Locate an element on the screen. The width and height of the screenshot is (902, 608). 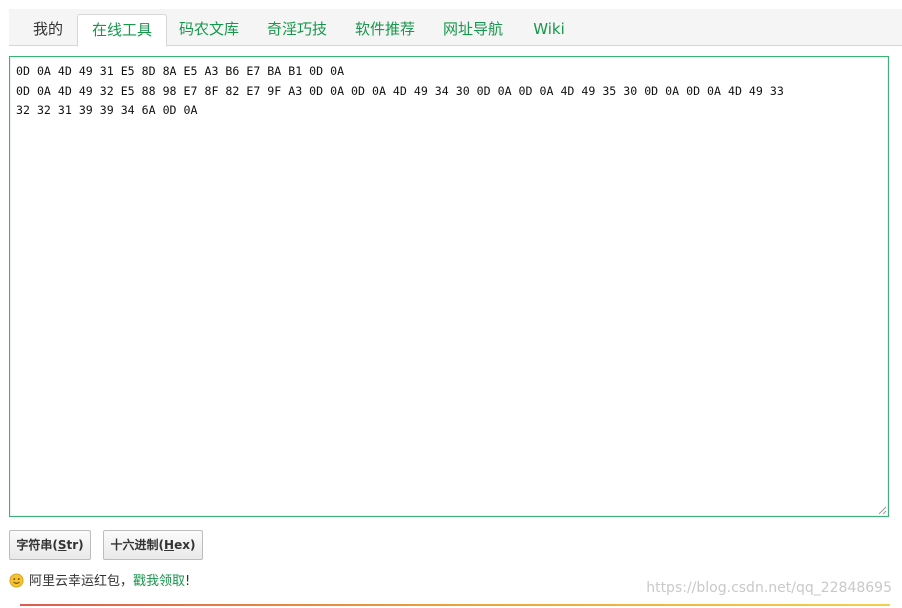
tab-online-tools: 在线工具 is located at coordinates (122, 30).